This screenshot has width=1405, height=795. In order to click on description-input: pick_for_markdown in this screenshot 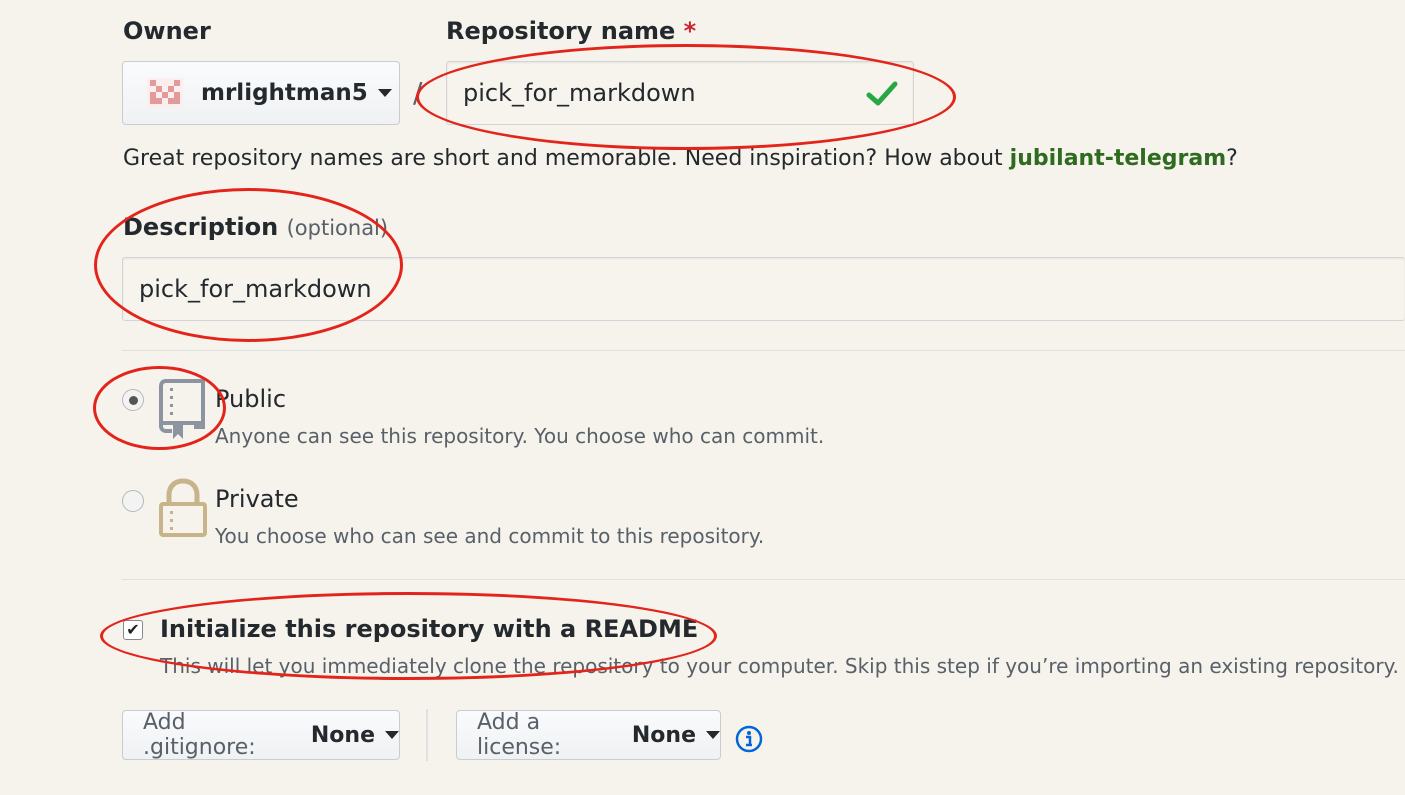, I will do `click(763, 289)`.